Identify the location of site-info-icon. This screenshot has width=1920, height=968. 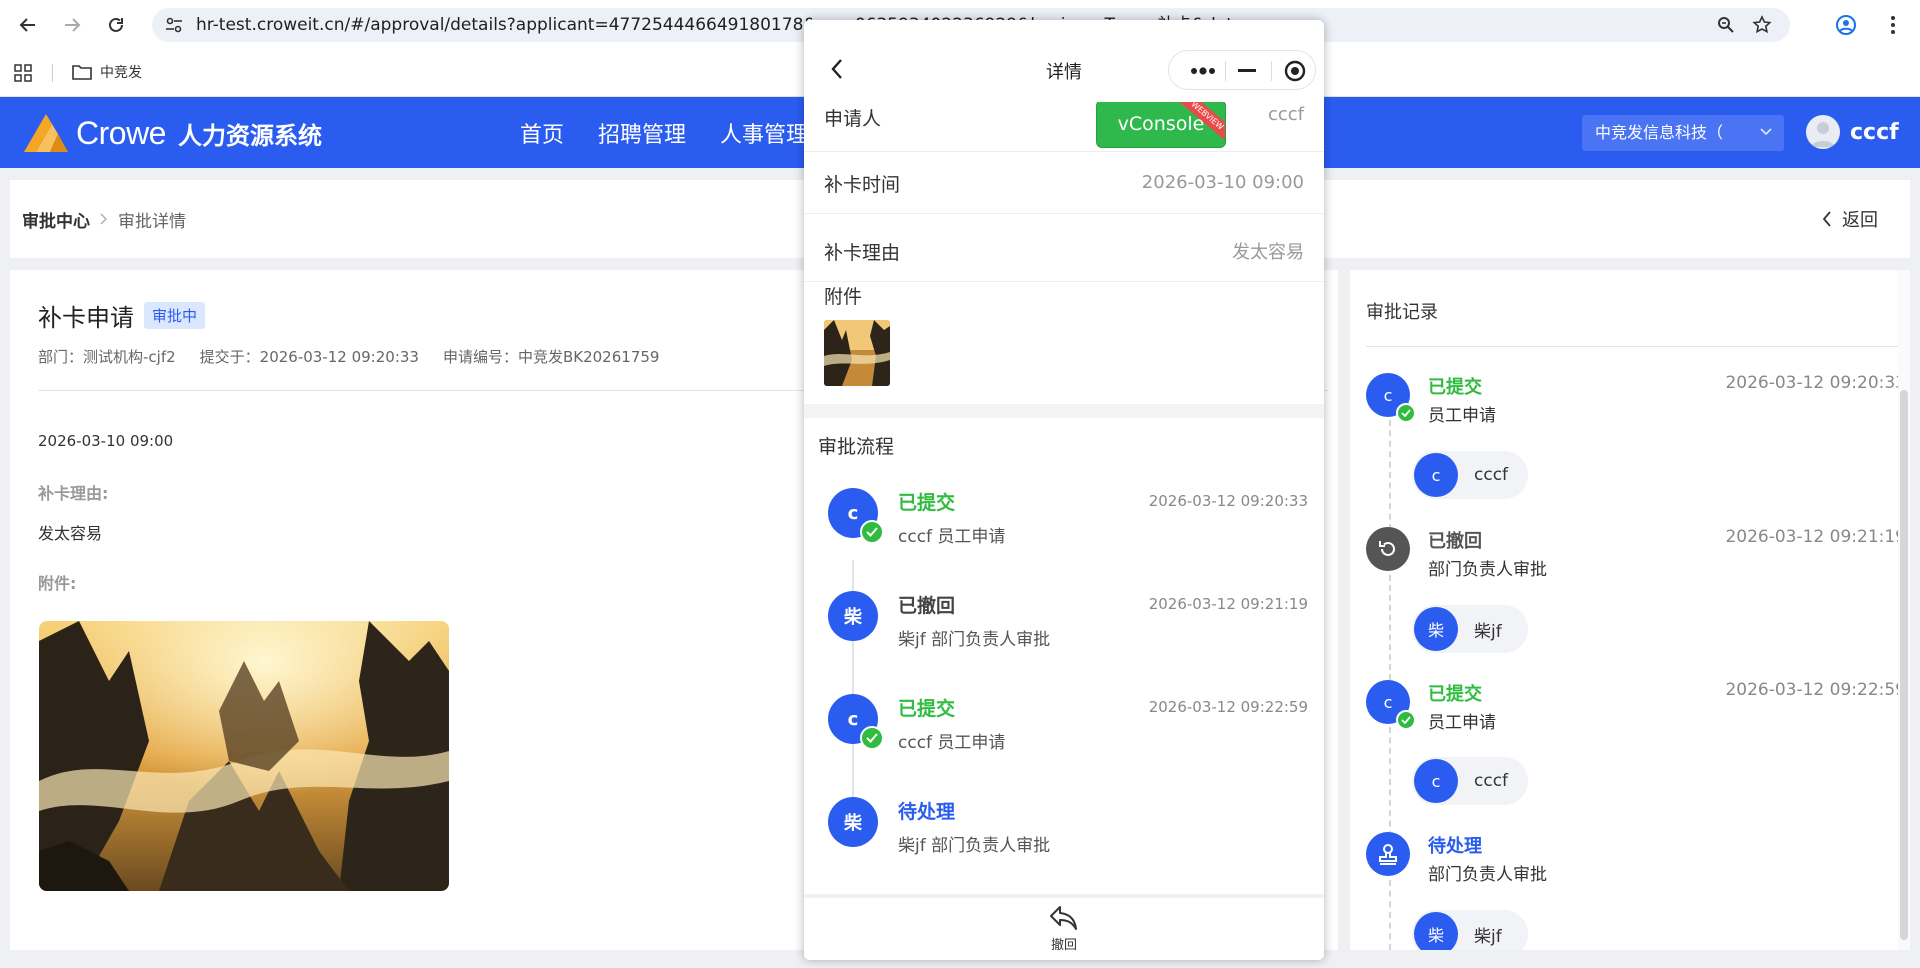
(174, 25).